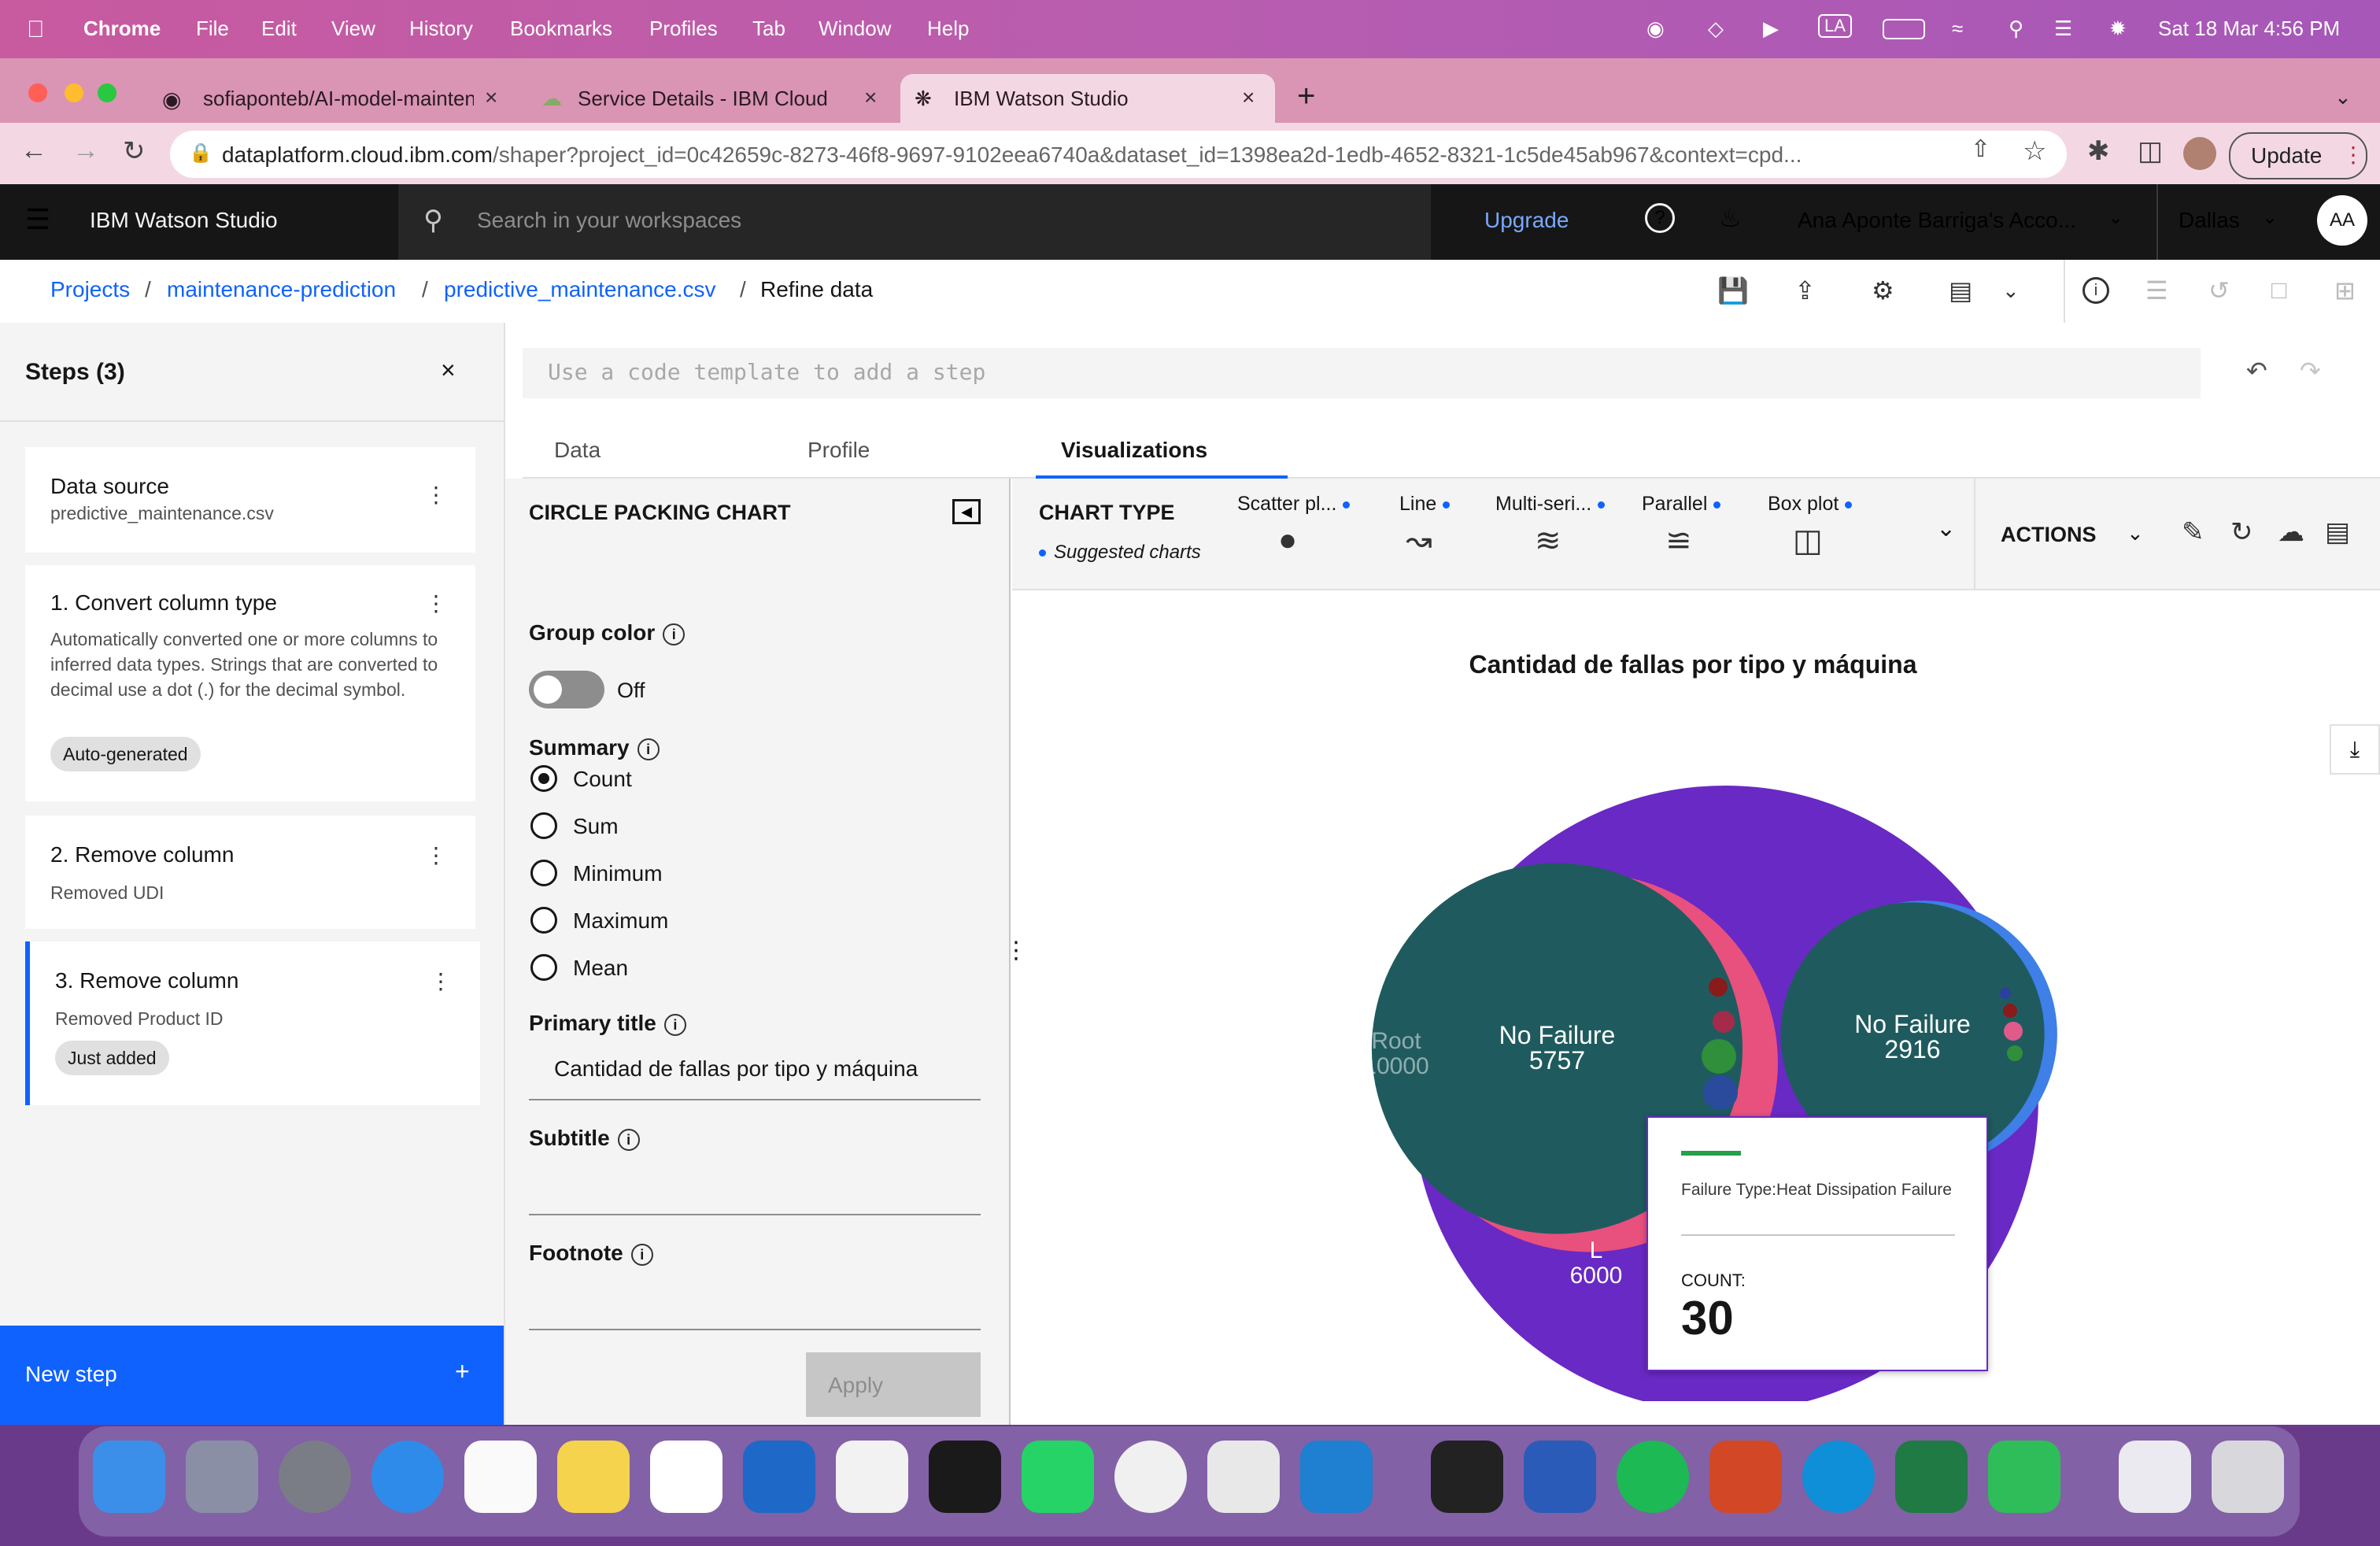 This screenshot has width=2380, height=1546. Describe the element at coordinates (1425, 504) in the screenshot. I see `chart-type-line: Line` at that location.